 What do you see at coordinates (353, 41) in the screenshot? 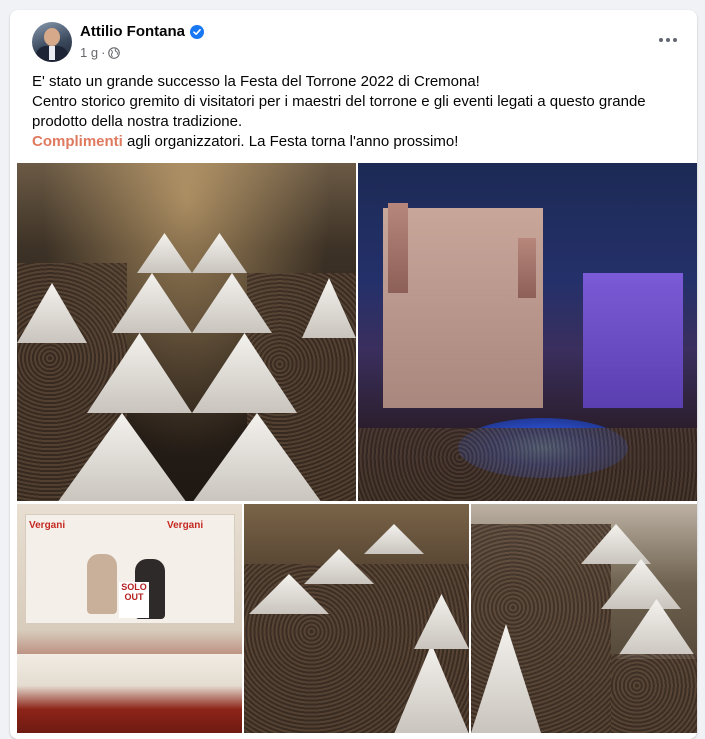
I see `post-header: Attilio Fontana 1 g ·` at bounding box center [353, 41].